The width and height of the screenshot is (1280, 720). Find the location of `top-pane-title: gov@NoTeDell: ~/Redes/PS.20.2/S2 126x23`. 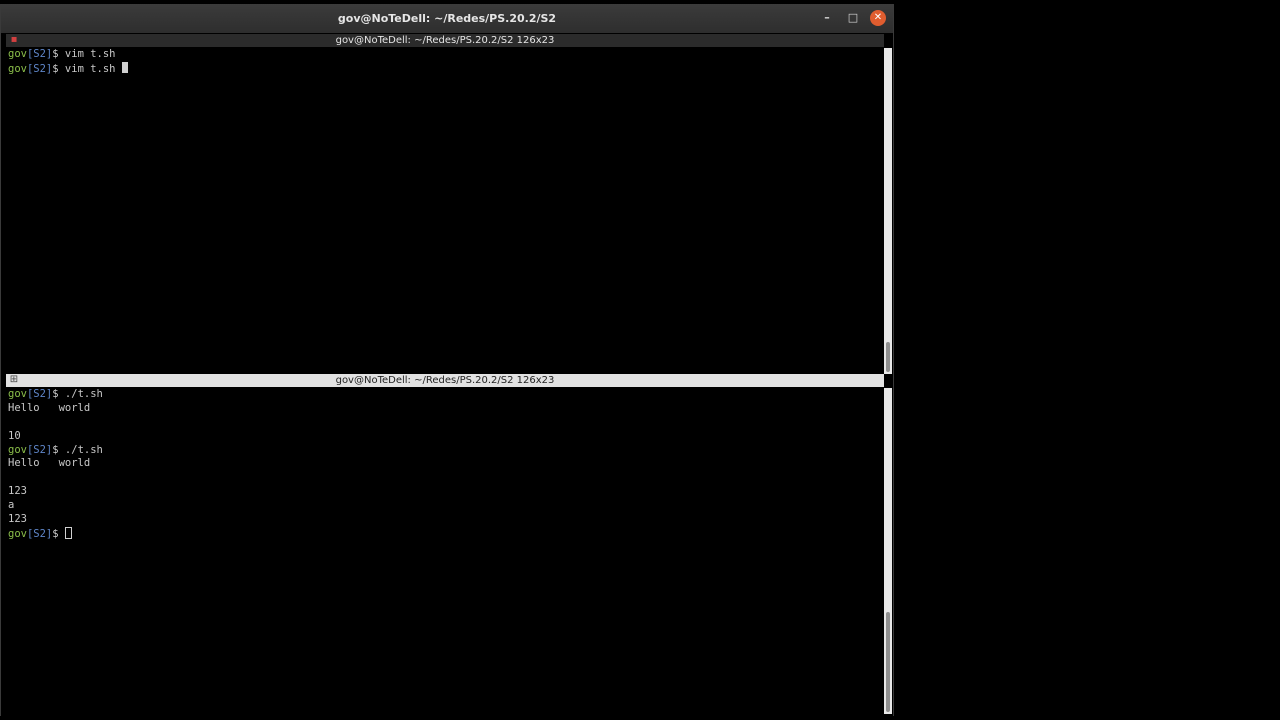

top-pane-title: gov@NoTeDell: ~/Redes/PS.20.2/S2 126x23 is located at coordinates (445, 40).